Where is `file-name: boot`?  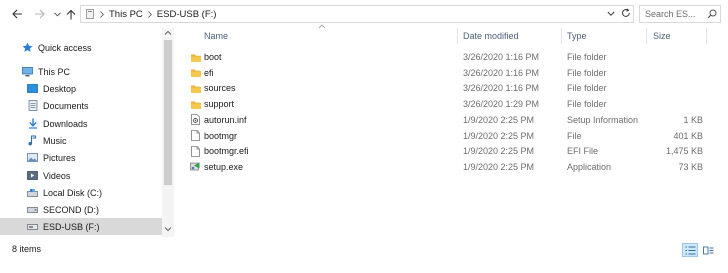 file-name: boot is located at coordinates (213, 57).